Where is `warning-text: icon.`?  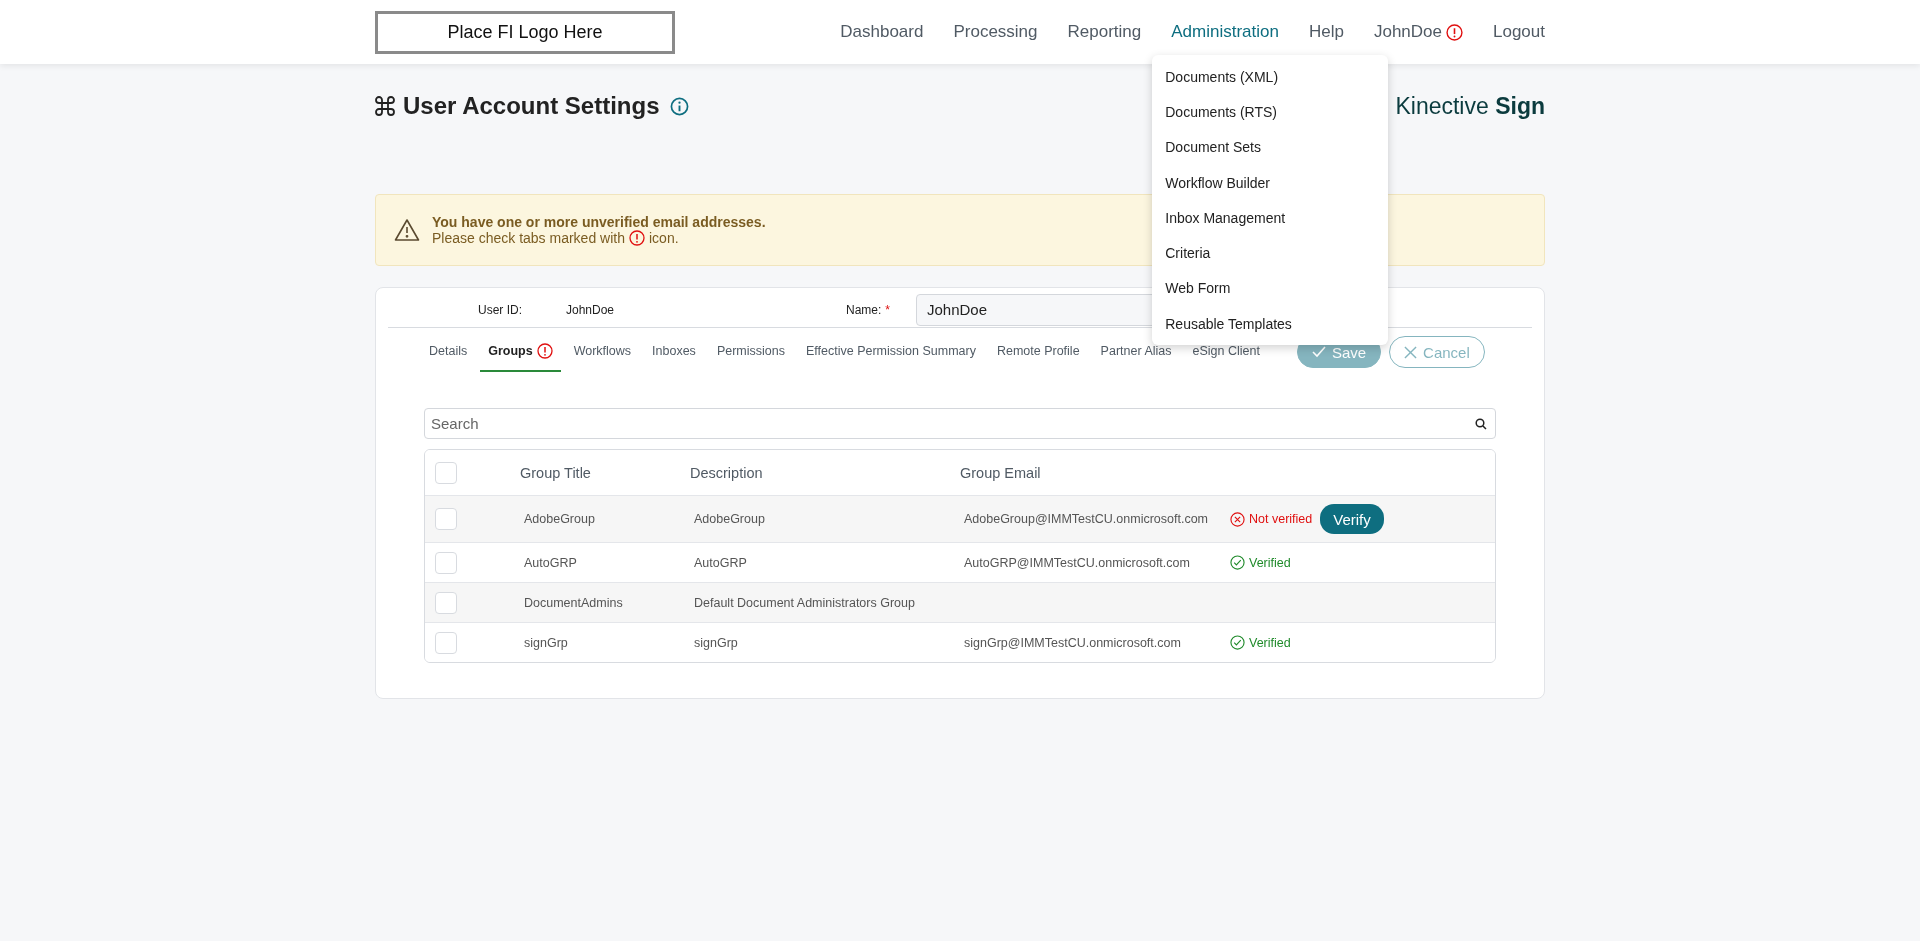 warning-text: icon. is located at coordinates (664, 238).